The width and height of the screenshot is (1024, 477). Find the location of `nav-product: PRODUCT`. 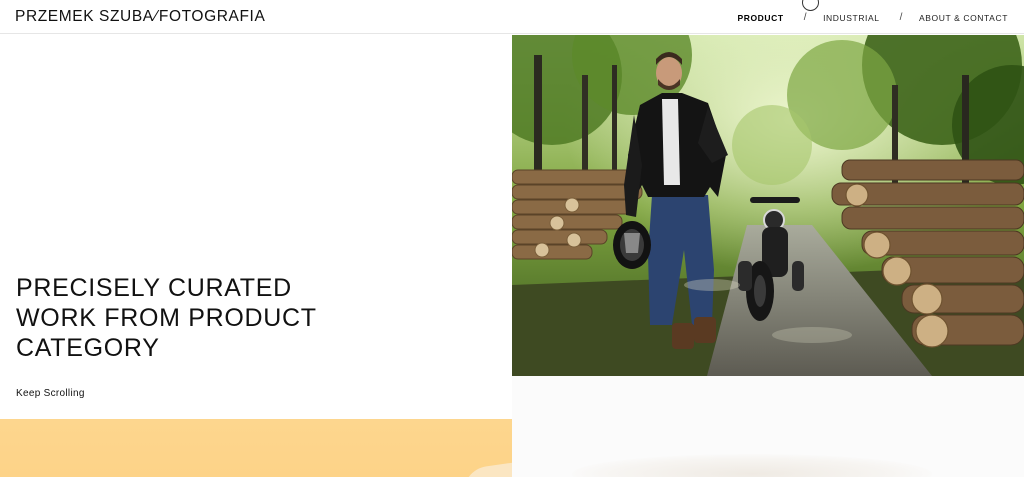

nav-product: PRODUCT is located at coordinates (760, 18).